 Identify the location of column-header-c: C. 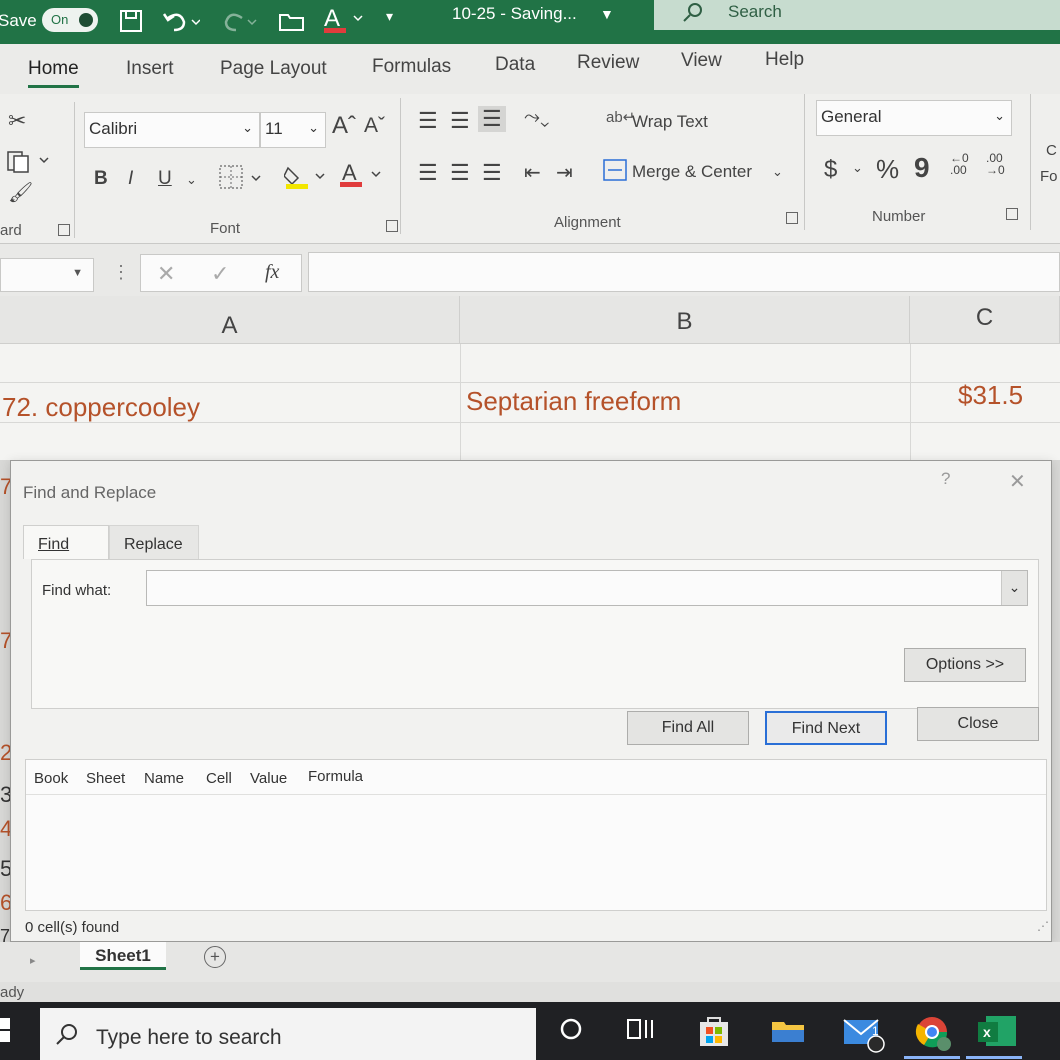
(985, 320).